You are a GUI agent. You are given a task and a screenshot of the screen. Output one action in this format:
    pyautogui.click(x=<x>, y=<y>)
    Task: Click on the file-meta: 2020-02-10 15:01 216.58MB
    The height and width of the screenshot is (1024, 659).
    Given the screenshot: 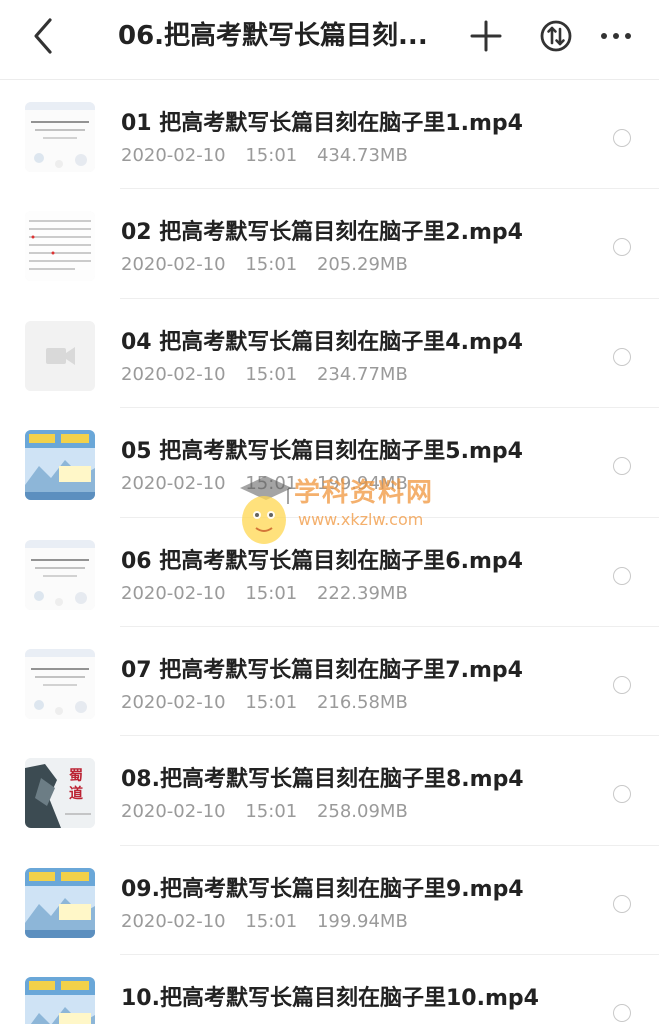 What is the action you would take?
    pyautogui.click(x=331, y=703)
    